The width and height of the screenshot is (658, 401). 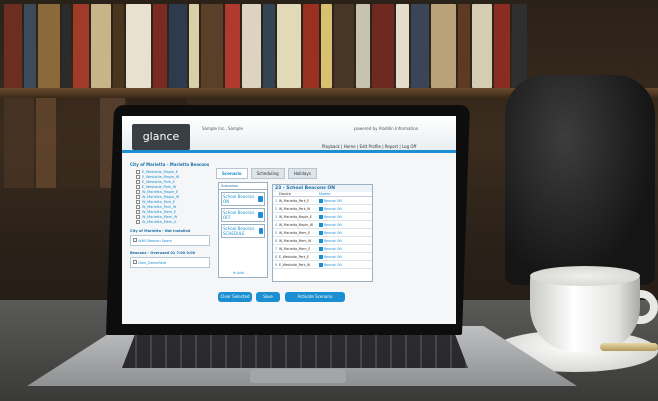 I want to click on table-row: 2 W_Marietta_Park_W Beacon ON, so click(x=322, y=209).